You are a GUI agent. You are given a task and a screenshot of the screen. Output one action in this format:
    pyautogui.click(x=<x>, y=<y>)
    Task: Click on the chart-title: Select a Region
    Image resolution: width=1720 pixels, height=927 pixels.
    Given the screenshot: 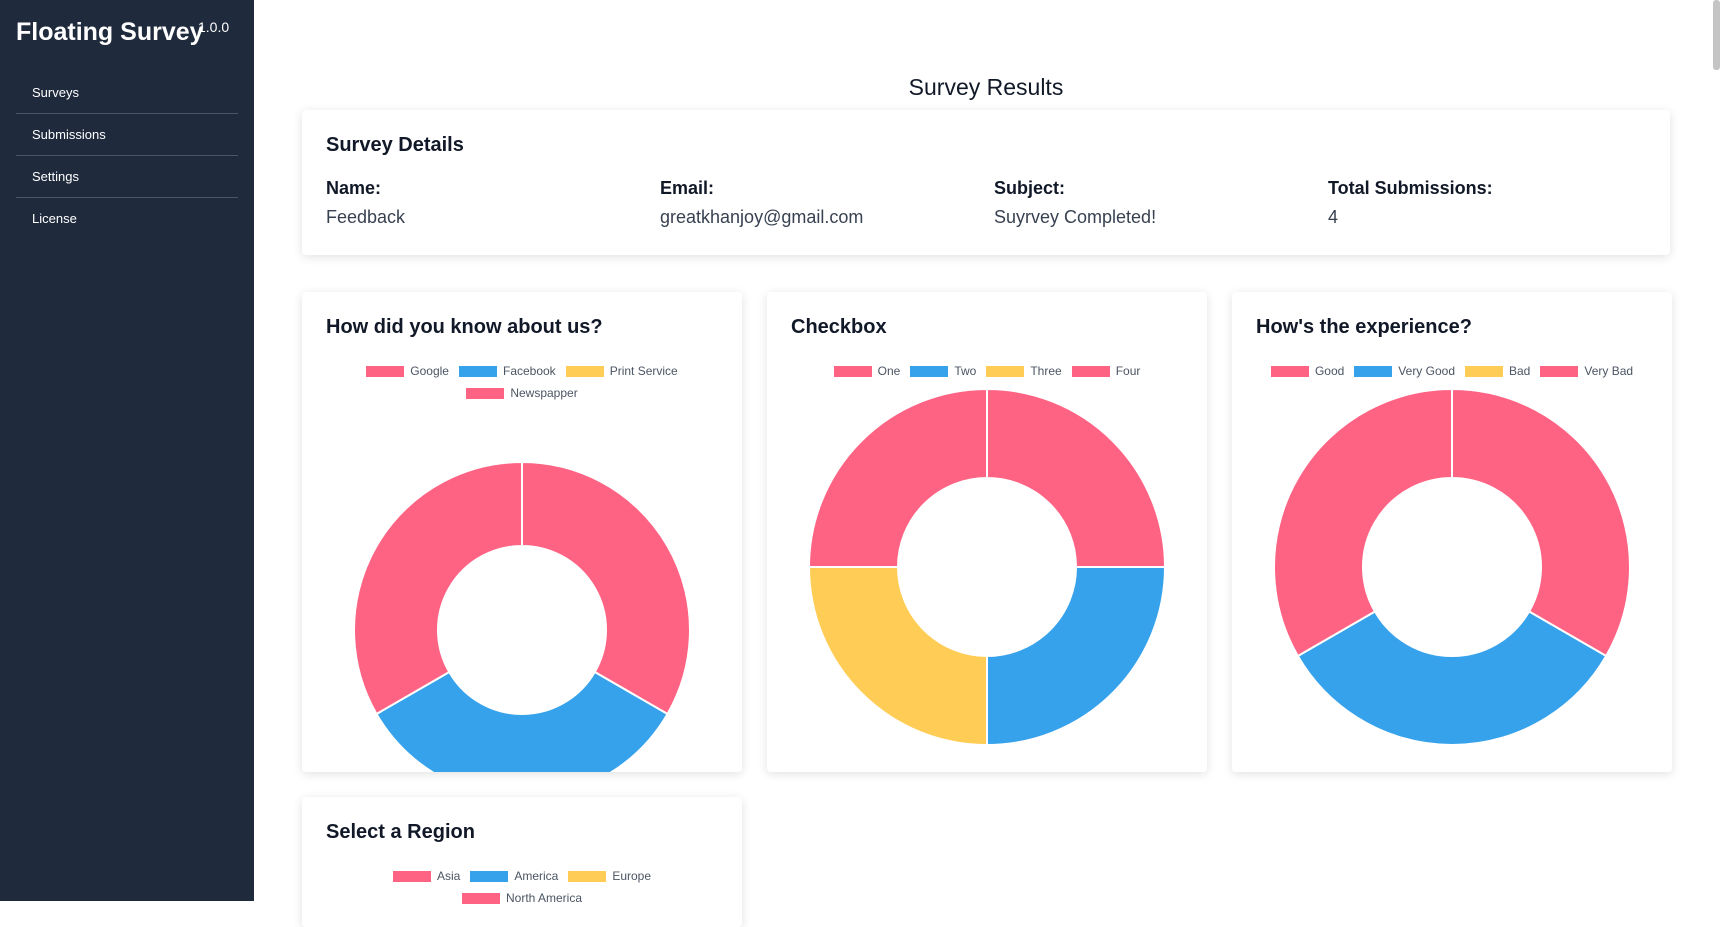 What is the action you would take?
    pyautogui.click(x=400, y=832)
    